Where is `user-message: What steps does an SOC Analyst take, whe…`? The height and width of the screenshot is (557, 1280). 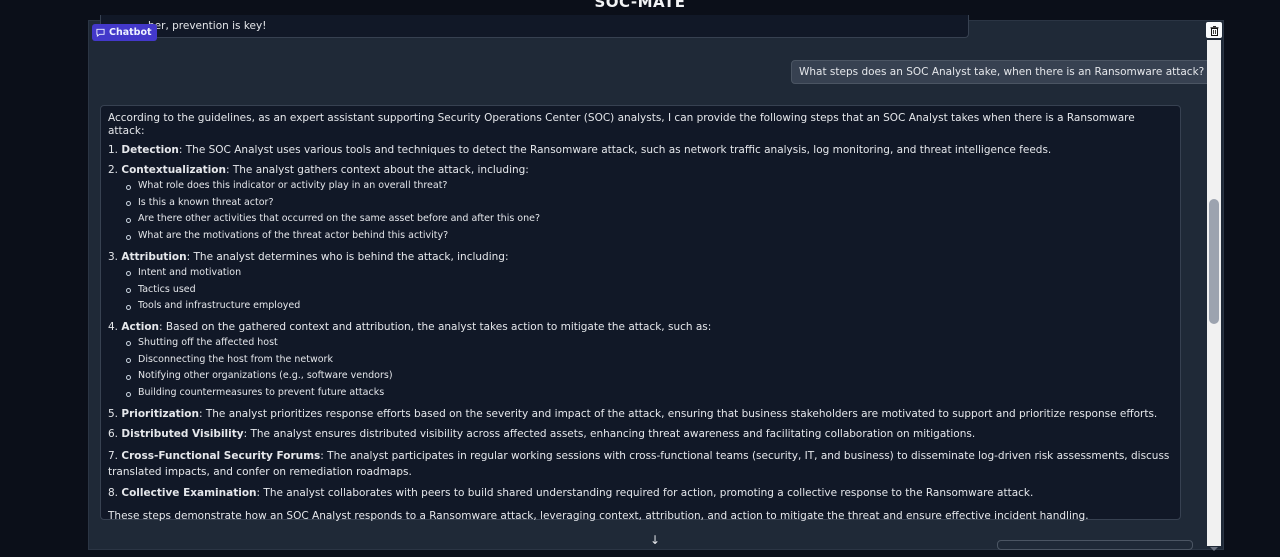 user-message: What steps does an SOC Analyst take, whe… is located at coordinates (1002, 72).